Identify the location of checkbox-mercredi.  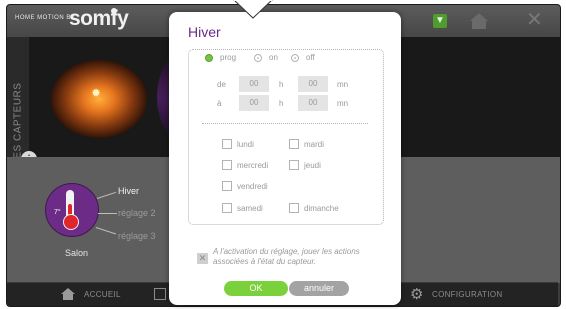
(227, 165).